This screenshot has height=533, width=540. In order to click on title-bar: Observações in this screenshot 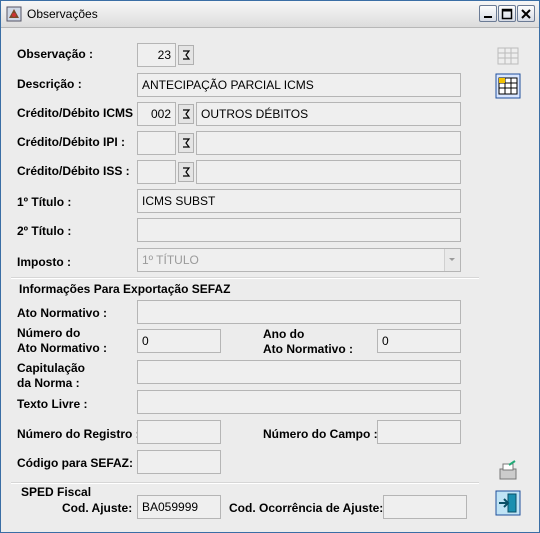, I will do `click(270, 14)`.